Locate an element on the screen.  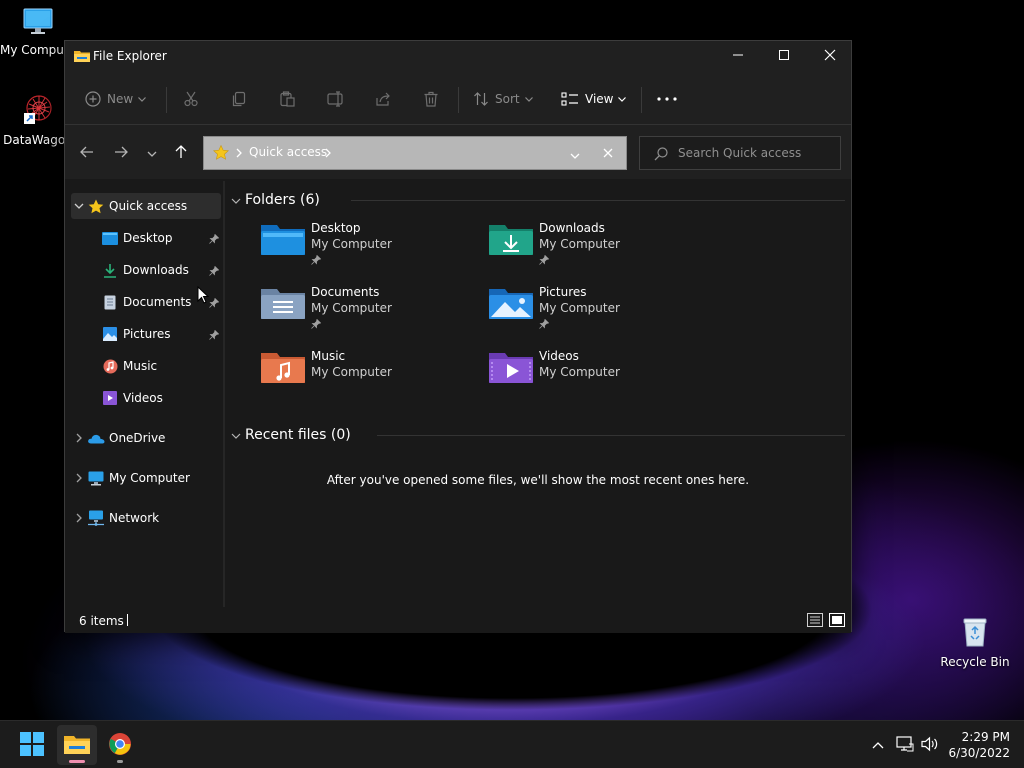
address-history-dropdown-icon is located at coordinates (575, 155).